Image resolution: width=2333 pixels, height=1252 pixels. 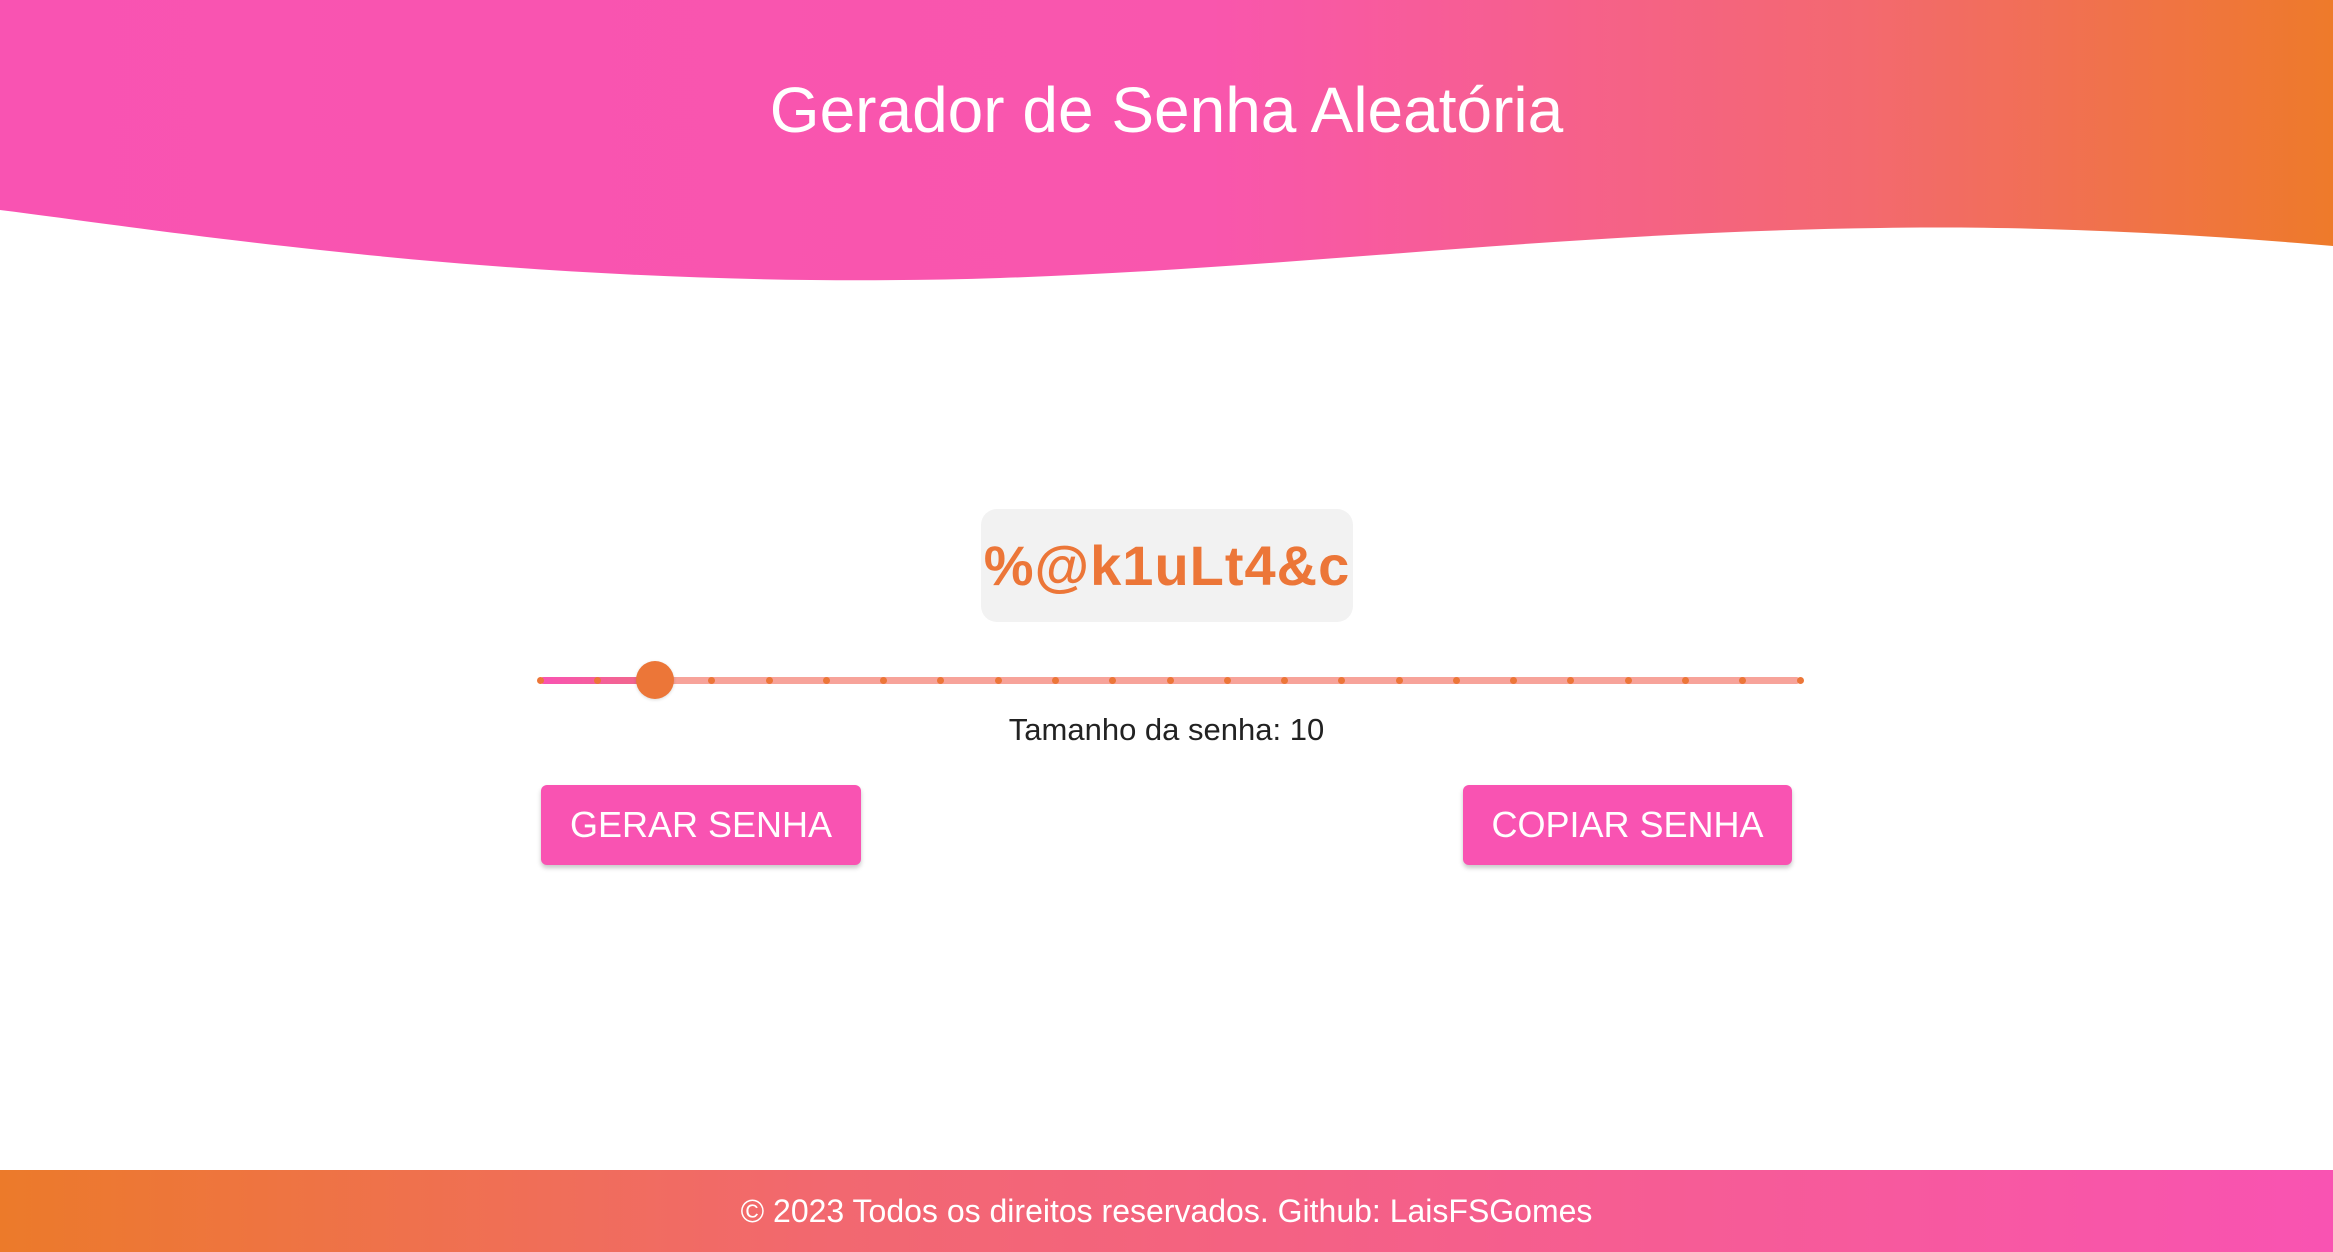 What do you see at coordinates (1627, 825) in the screenshot?
I see `copy-password-button: COPIAR SENHA` at bounding box center [1627, 825].